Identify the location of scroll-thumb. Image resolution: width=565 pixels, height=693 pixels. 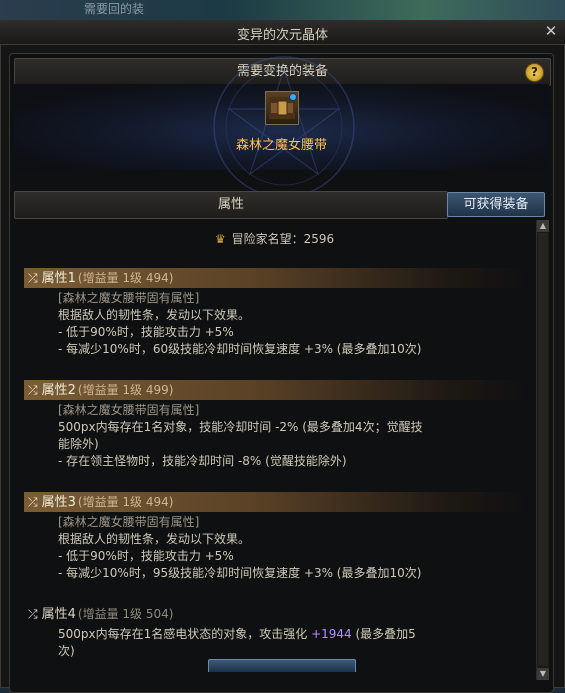
(543, 449).